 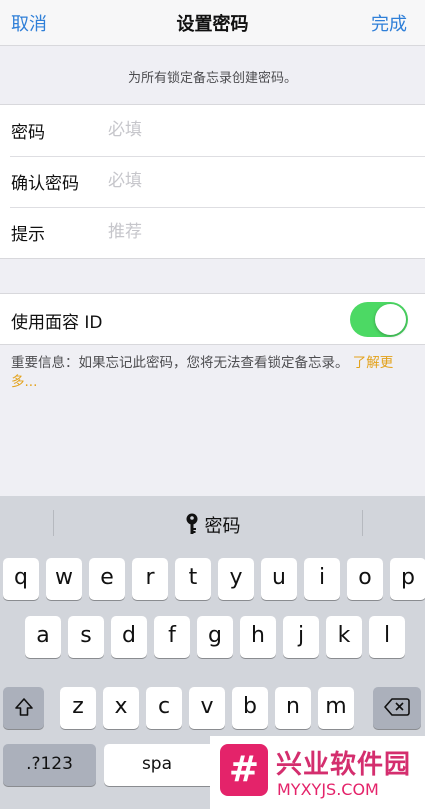 I want to click on key-q: q, so click(x=21, y=579).